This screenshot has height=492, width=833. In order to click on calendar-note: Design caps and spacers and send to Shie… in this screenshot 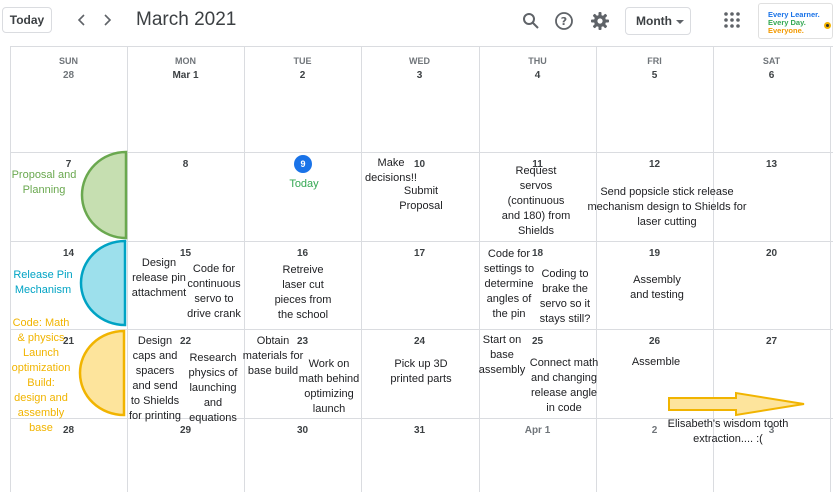, I will do `click(155, 379)`.